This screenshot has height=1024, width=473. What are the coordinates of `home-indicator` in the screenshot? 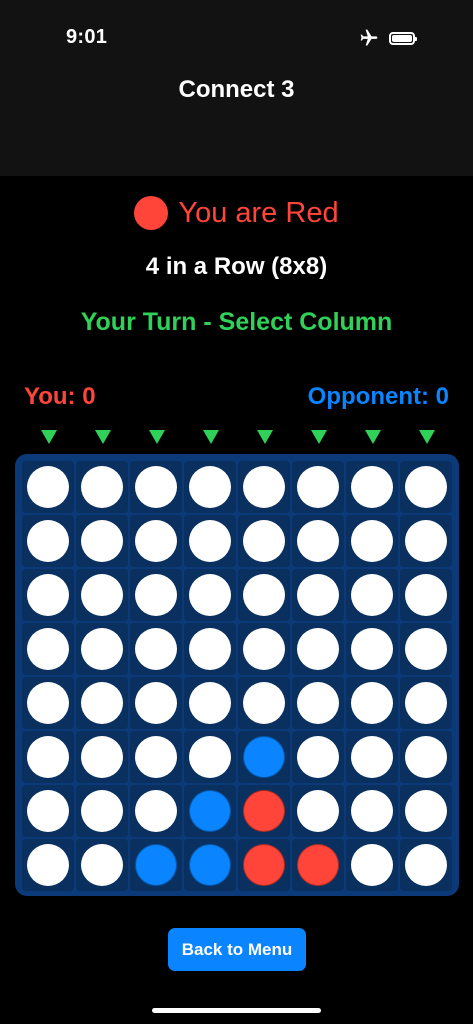 It's located at (236, 1010).